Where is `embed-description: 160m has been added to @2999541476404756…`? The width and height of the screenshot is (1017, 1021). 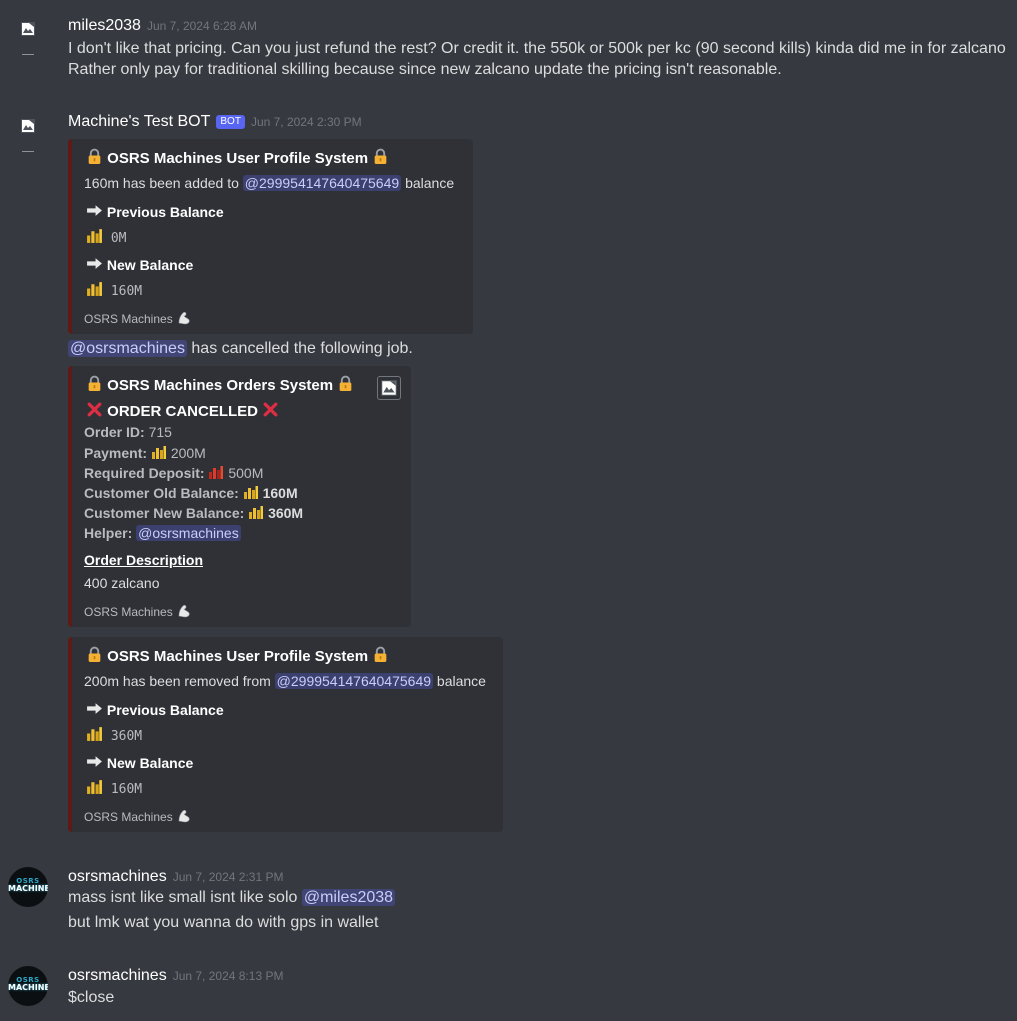 embed-description: 160m has been added to @2999541476404756… is located at coordinates (269, 183).